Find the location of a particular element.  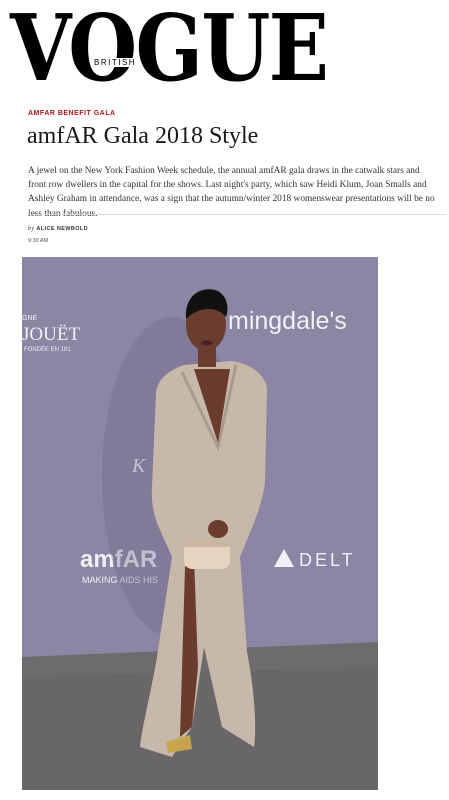

delta-logo-text: DELT is located at coordinates (327, 560).